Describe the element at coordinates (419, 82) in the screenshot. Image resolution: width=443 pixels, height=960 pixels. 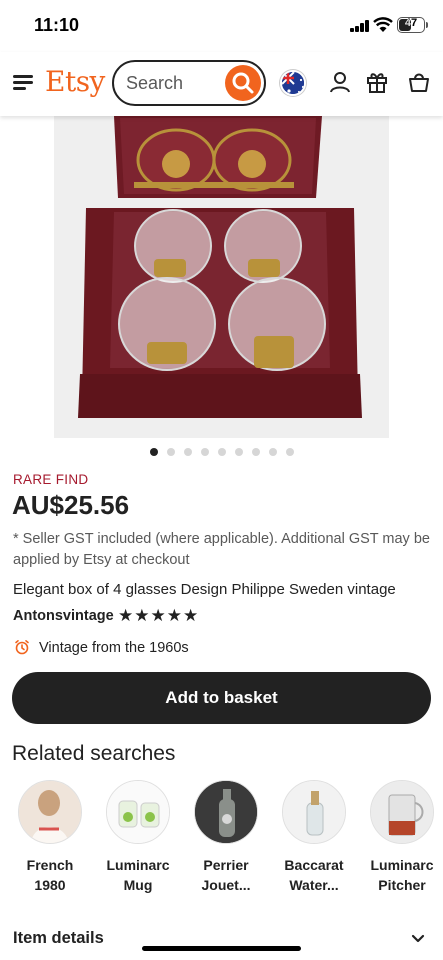
I see `basket-icon` at that location.